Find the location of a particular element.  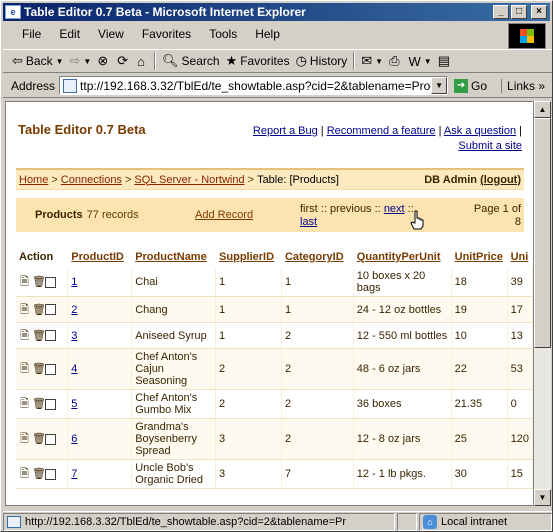

menu-favorites: Favorites is located at coordinates (166, 34).